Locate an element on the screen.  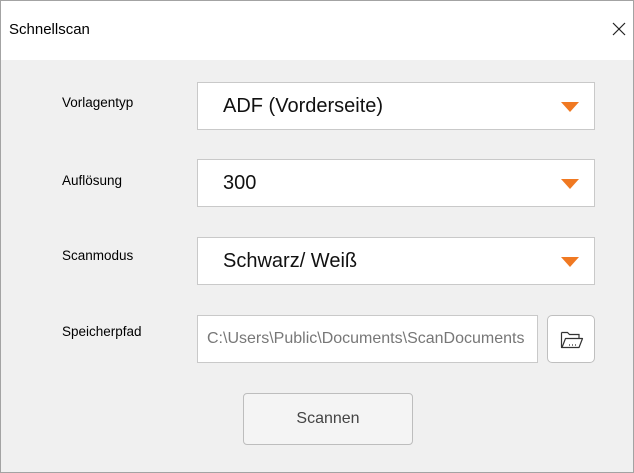
scan-mode-label: Scanmodus is located at coordinates (98, 255).